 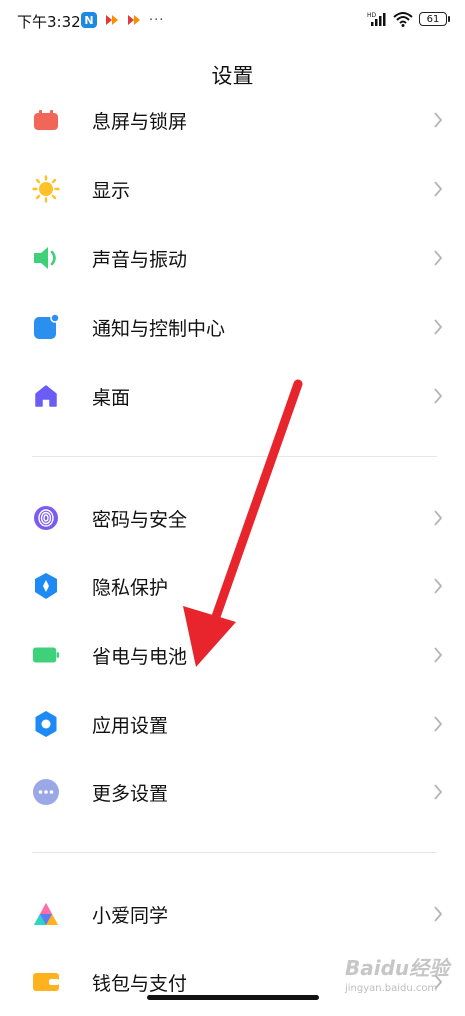 What do you see at coordinates (130, 587) in the screenshot?
I see `settings-item-label: 隐私保护` at bounding box center [130, 587].